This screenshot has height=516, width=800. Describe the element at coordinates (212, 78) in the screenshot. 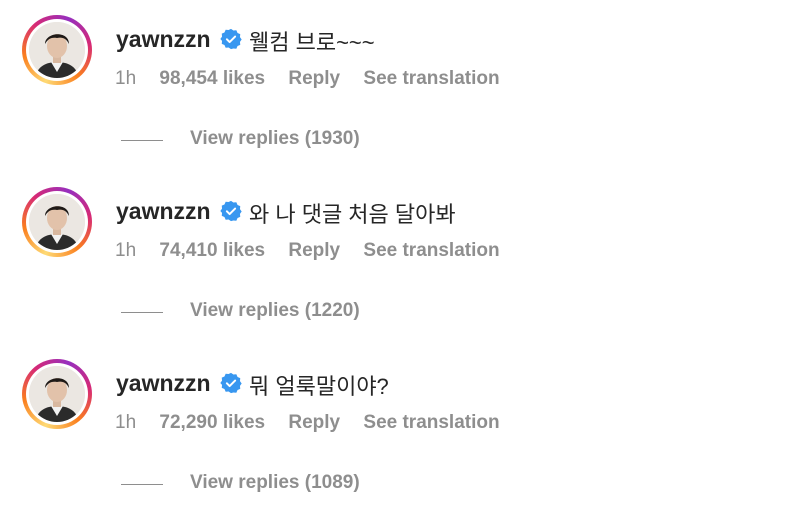

I see `likes-count: 98,454 likes` at that location.